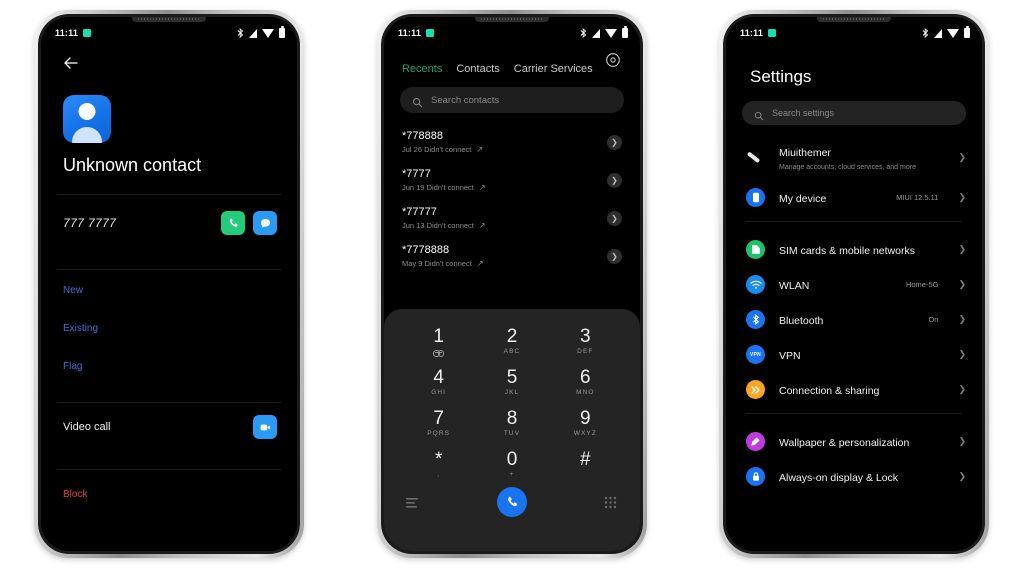 The image size is (1024, 576). Describe the element at coordinates (169, 223) in the screenshot. I see `phone-number-row: 777 7777` at that location.